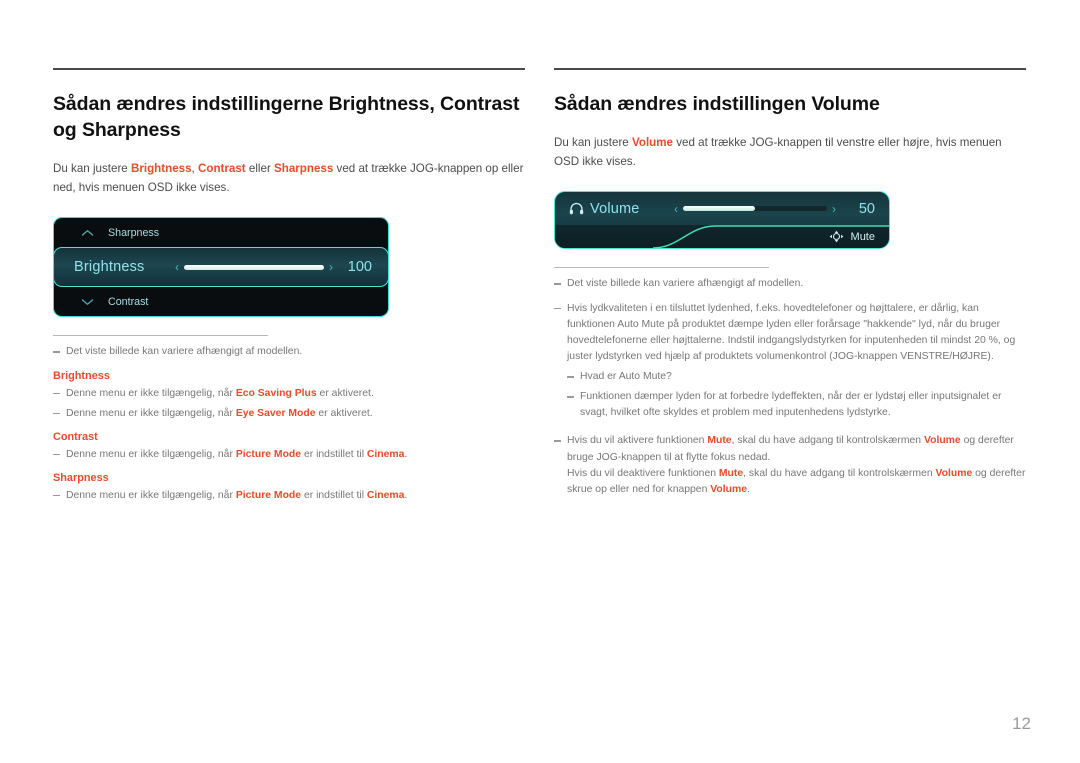 The image size is (1080, 763). Describe the element at coordinates (109, 267) in the screenshot. I see `osd-selected-label: Brightness` at that location.